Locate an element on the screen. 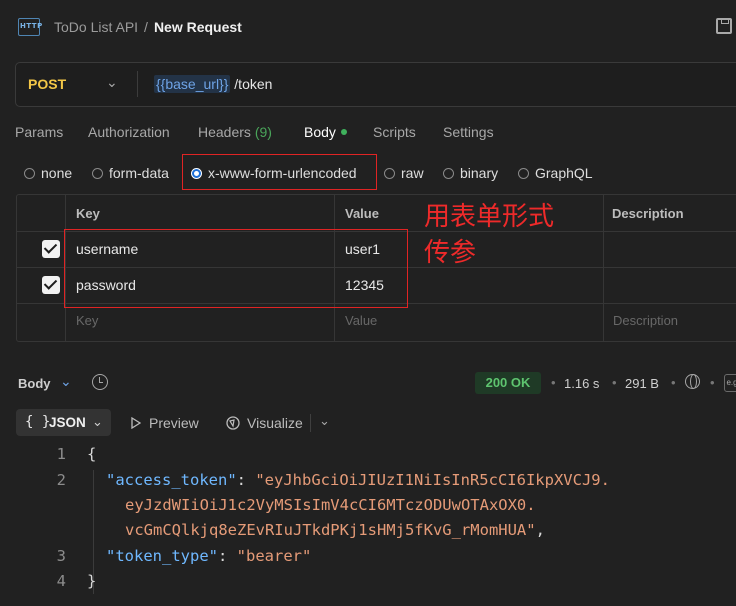  tab-body-label: Body is located at coordinates (320, 132).